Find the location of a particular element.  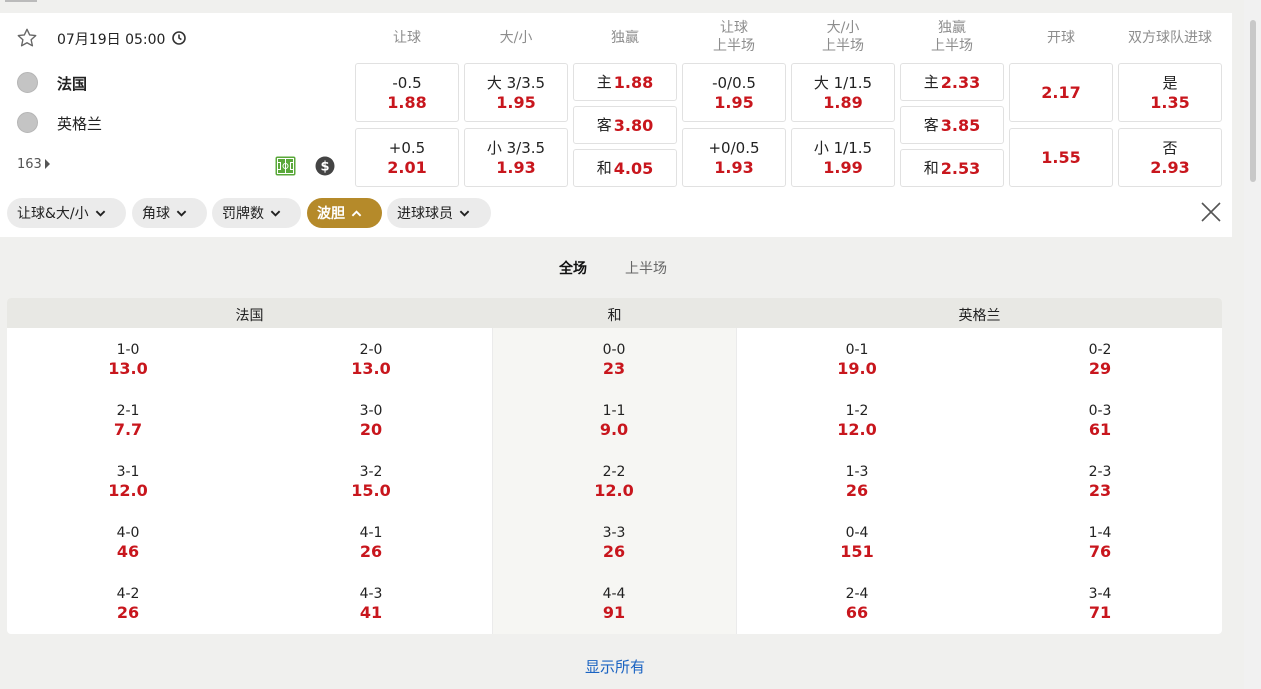

score-odd: 12.0 is located at coordinates (857, 429).